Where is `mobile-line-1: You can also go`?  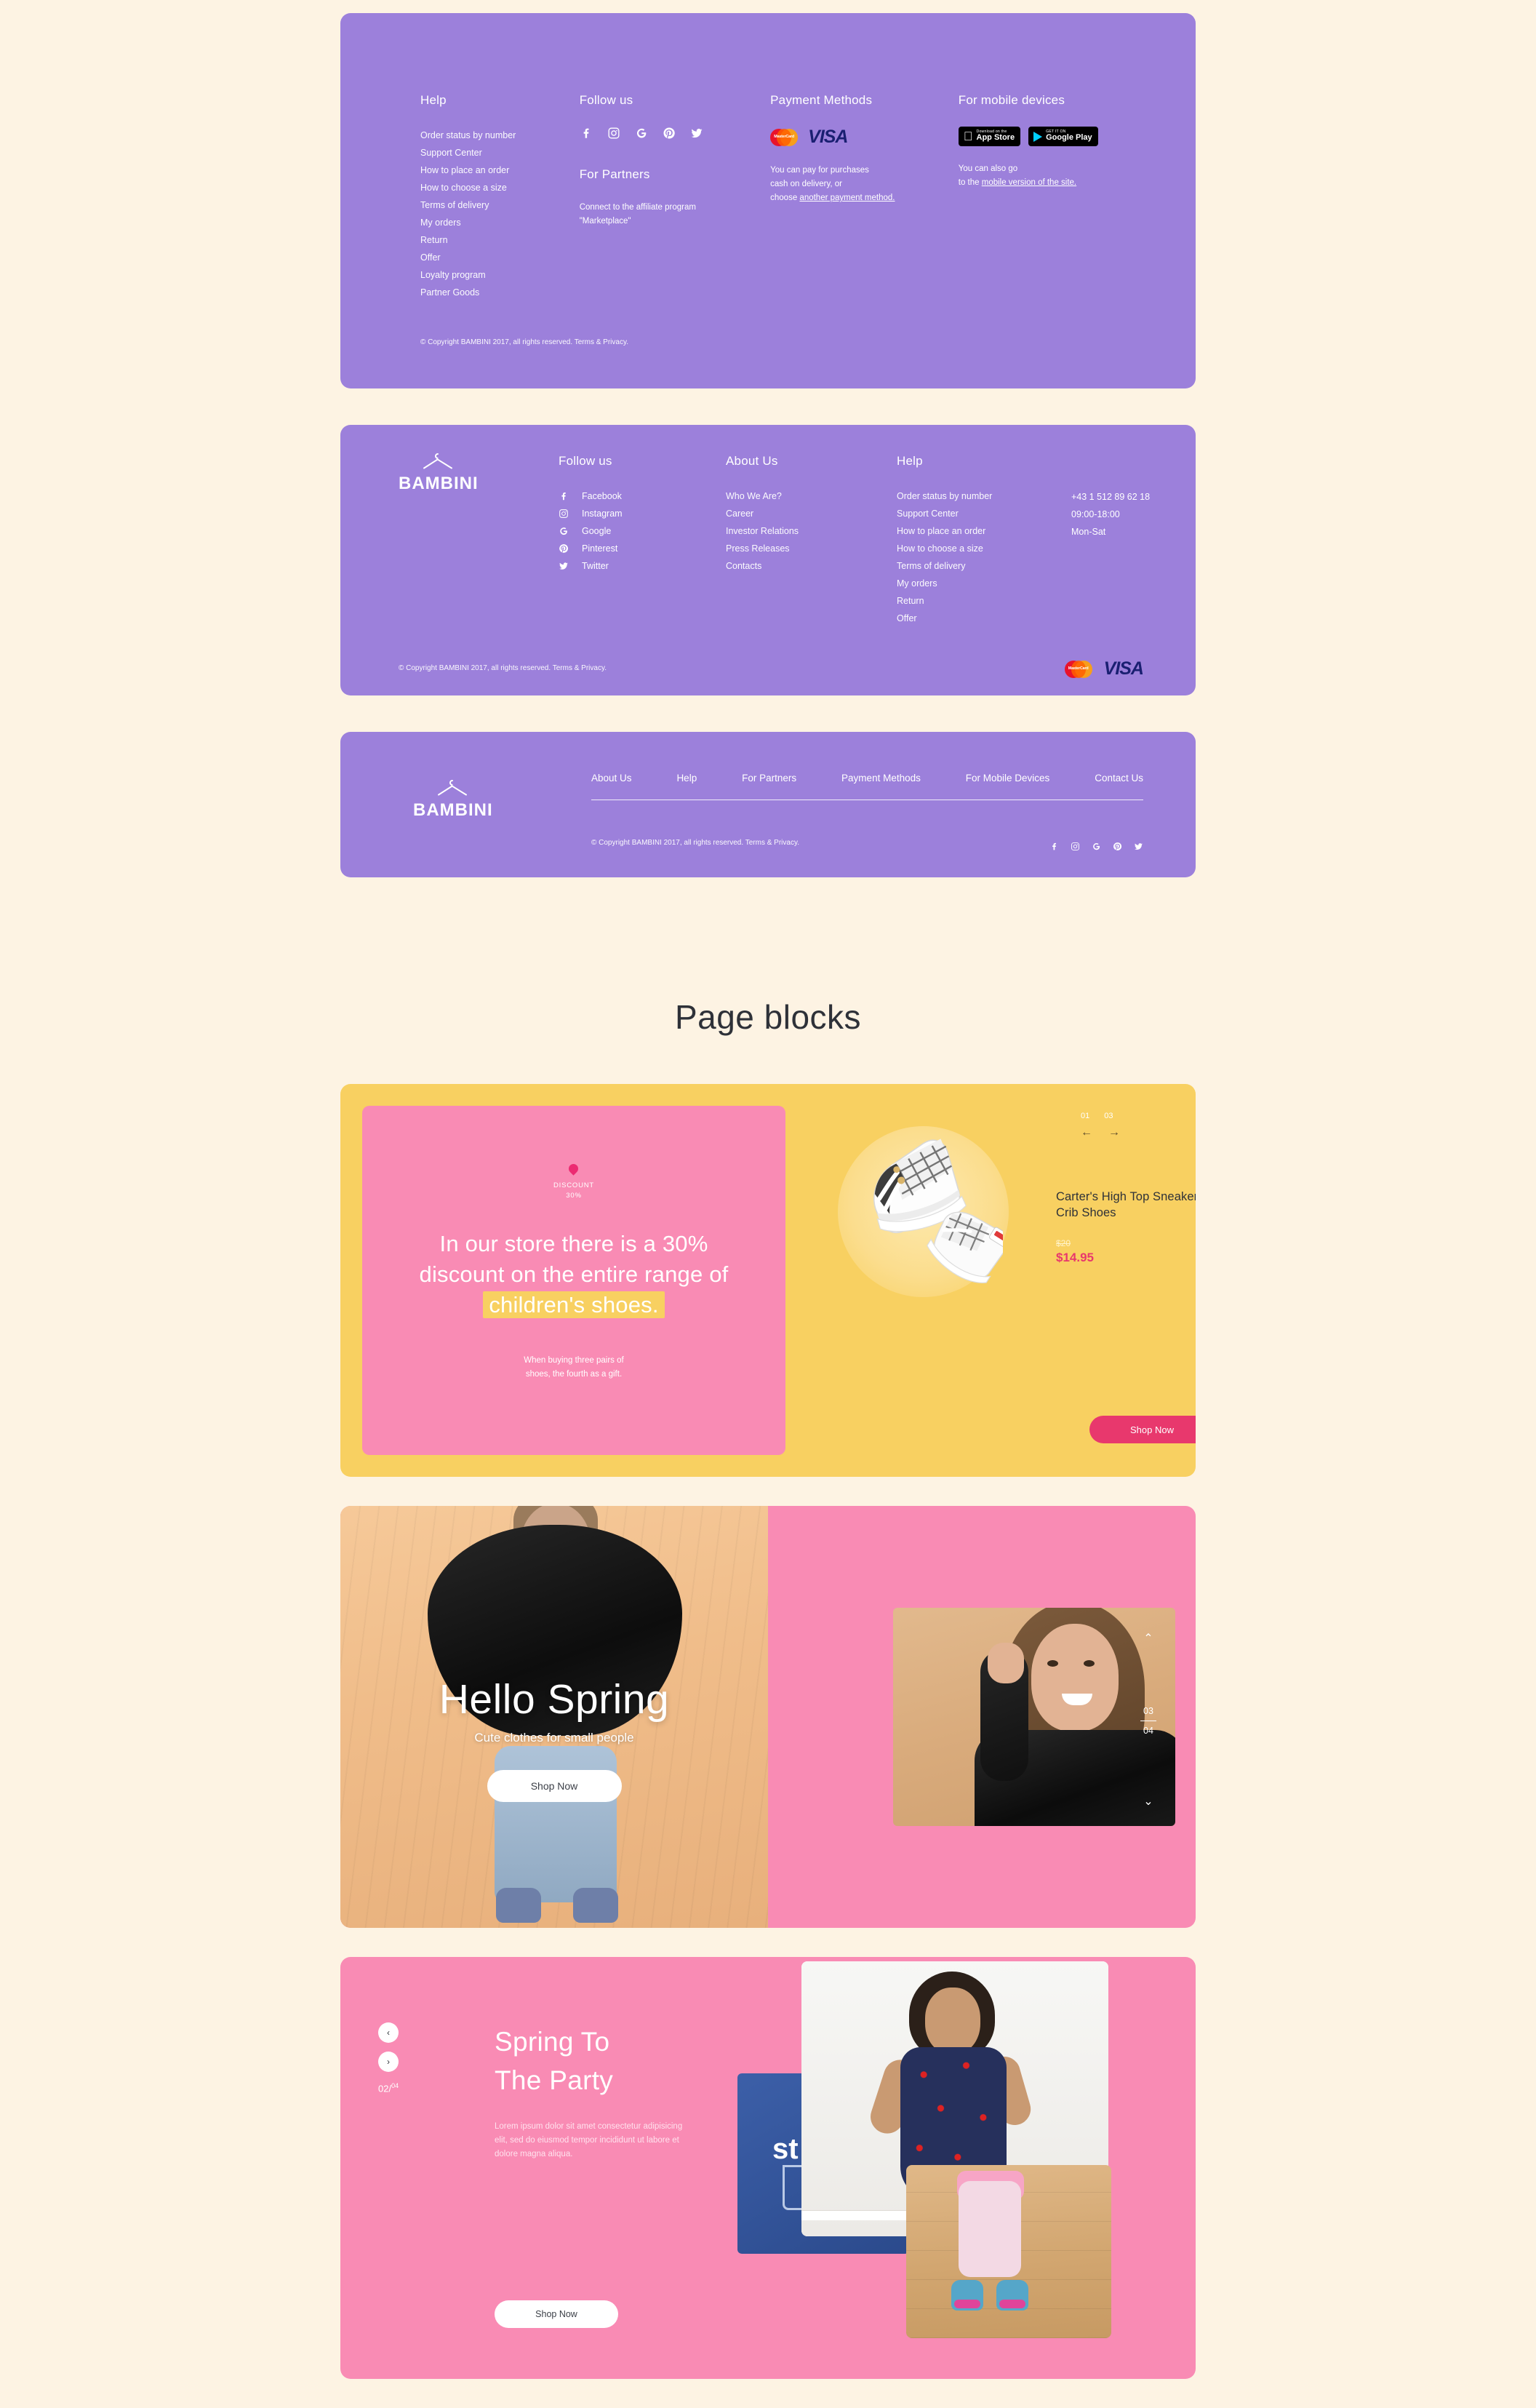
mobile-line-1: You can also go is located at coordinates (988, 168).